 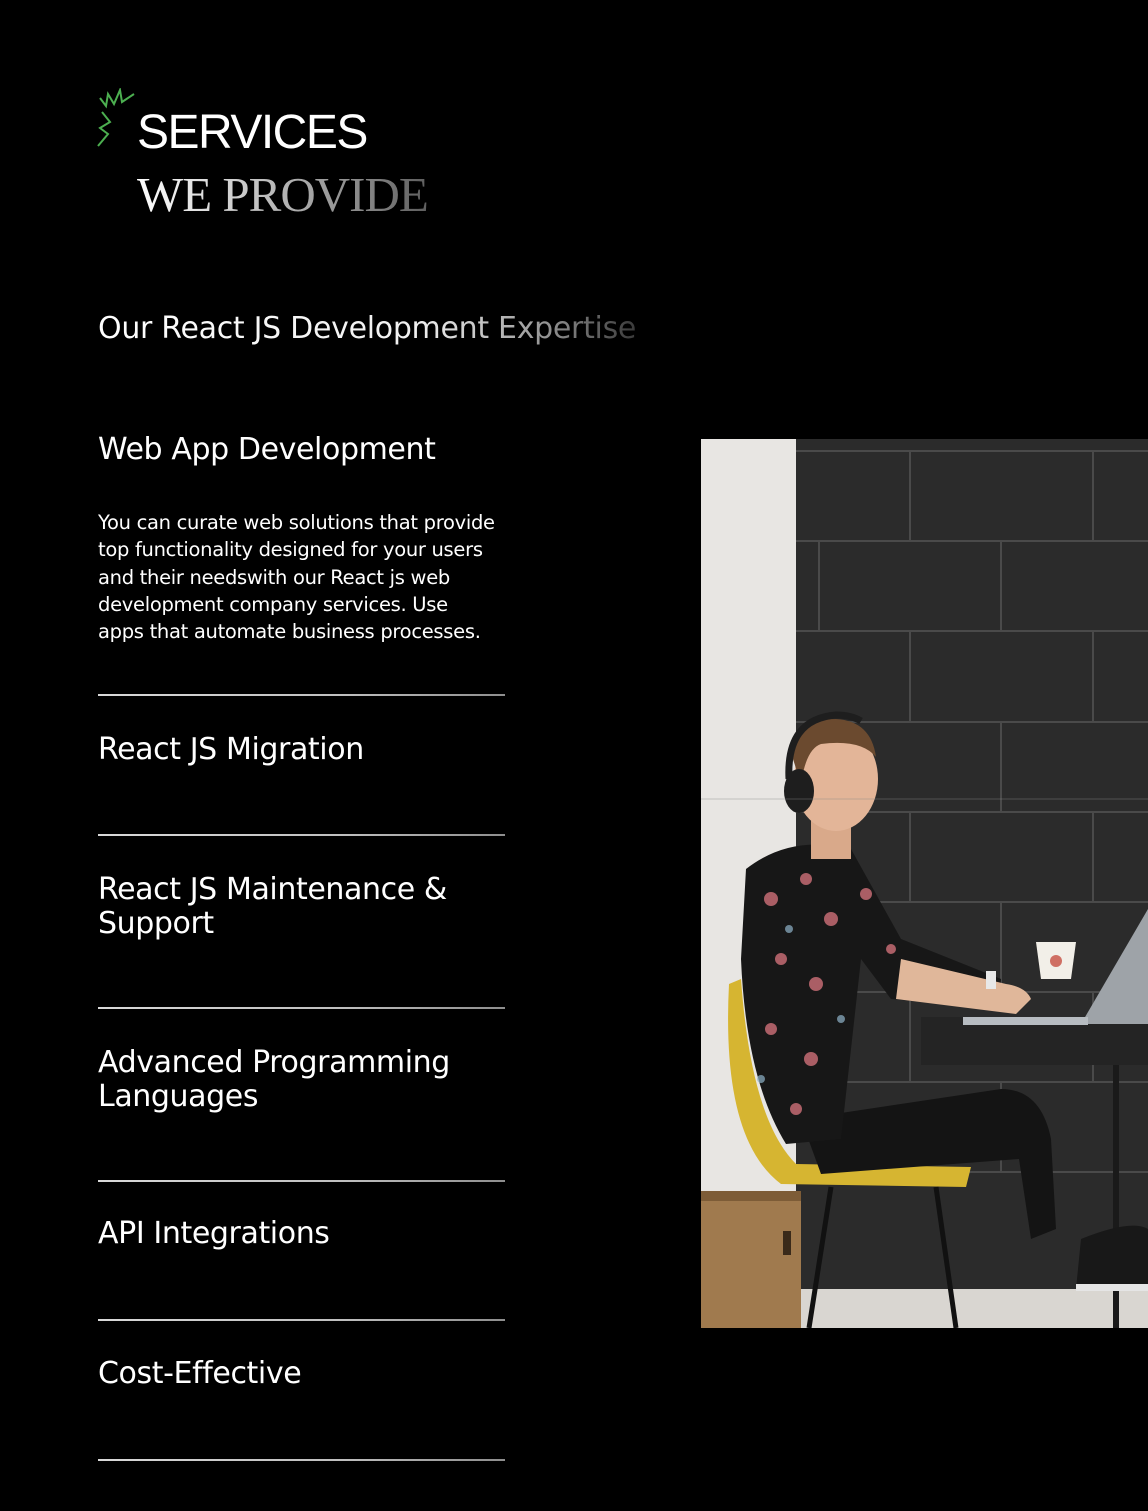 What do you see at coordinates (252, 132) in the screenshot?
I see `section-title: SERVICES` at bounding box center [252, 132].